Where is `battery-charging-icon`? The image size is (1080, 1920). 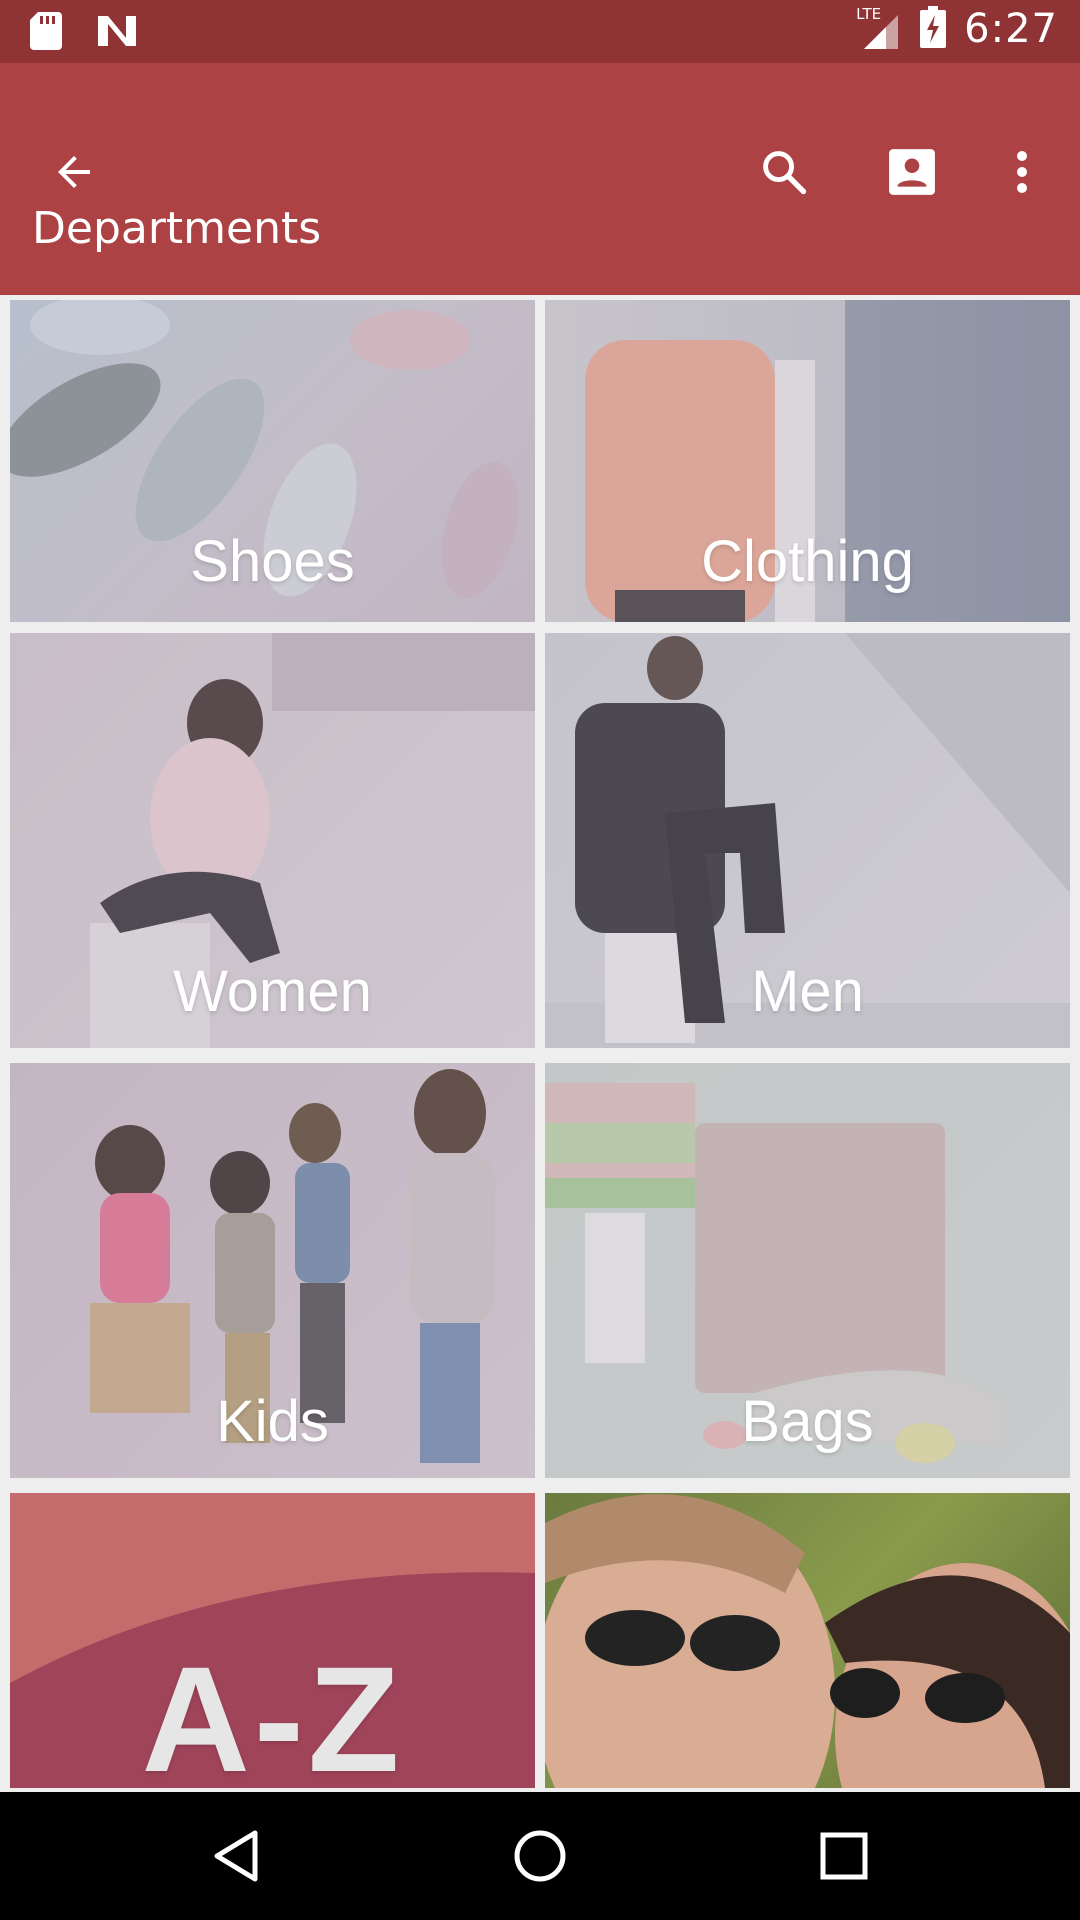 battery-charging-icon is located at coordinates (933, 29).